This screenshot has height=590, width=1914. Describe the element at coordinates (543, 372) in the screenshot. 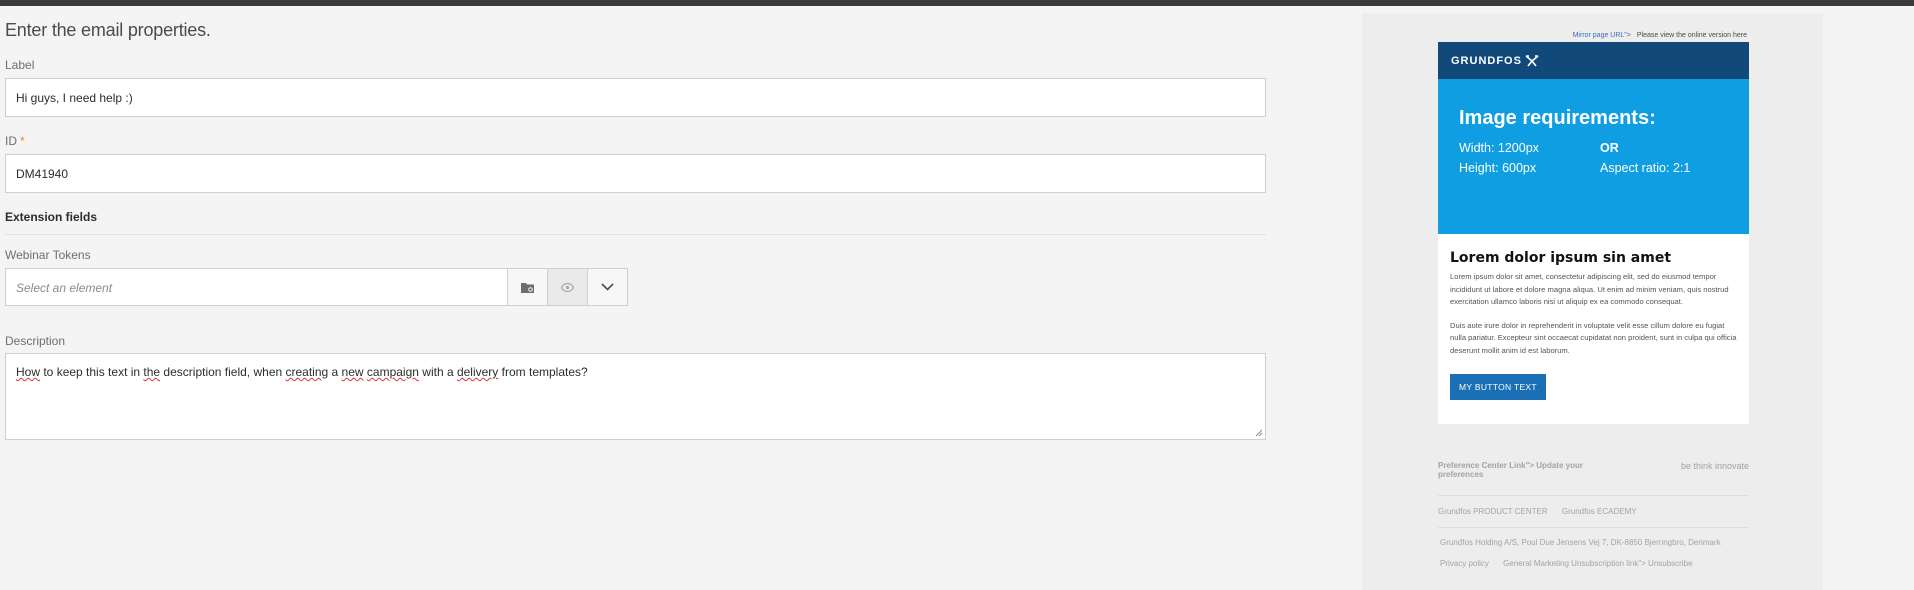

I see `text-run: from templates?` at that location.